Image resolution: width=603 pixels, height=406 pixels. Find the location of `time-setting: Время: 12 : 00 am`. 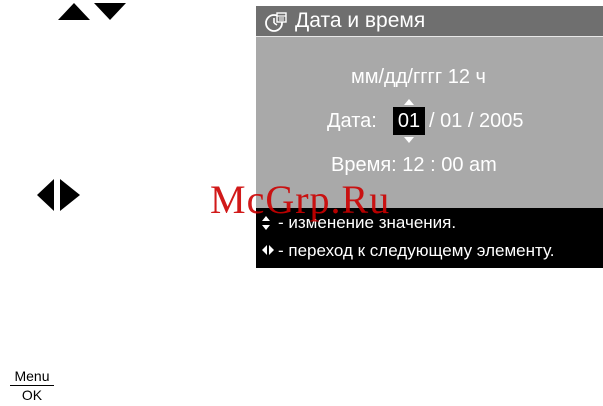

time-setting: Время: 12 : 00 am is located at coordinates (414, 165).